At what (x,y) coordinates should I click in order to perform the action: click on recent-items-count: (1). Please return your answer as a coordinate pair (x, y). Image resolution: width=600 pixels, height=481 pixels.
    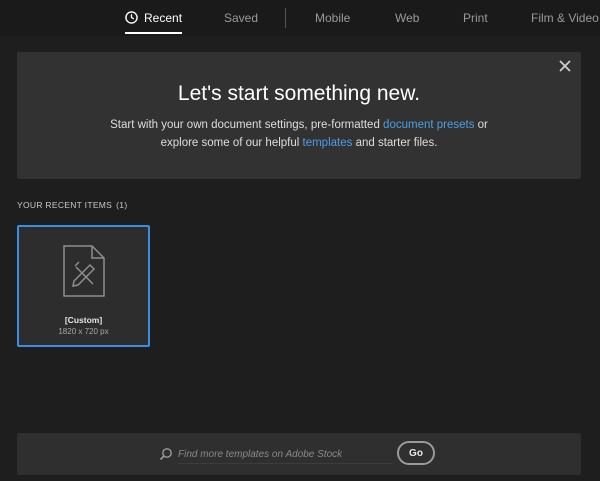
    Looking at the image, I should click on (122, 205).